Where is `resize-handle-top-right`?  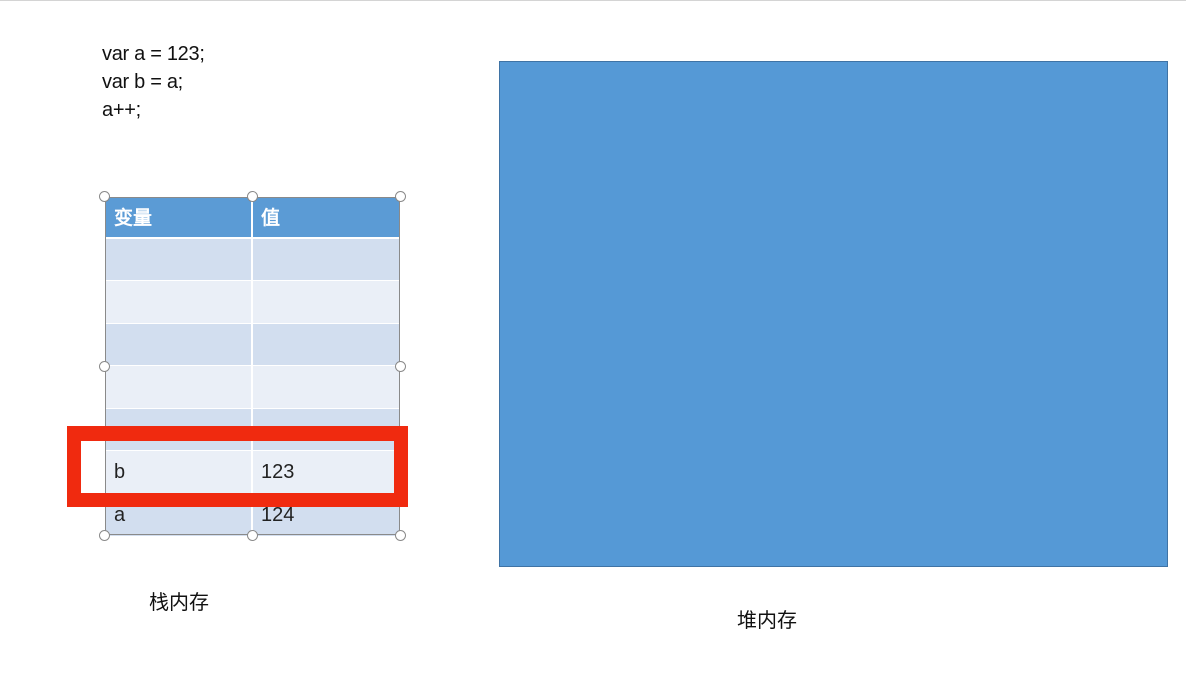 resize-handle-top-right is located at coordinates (400, 196).